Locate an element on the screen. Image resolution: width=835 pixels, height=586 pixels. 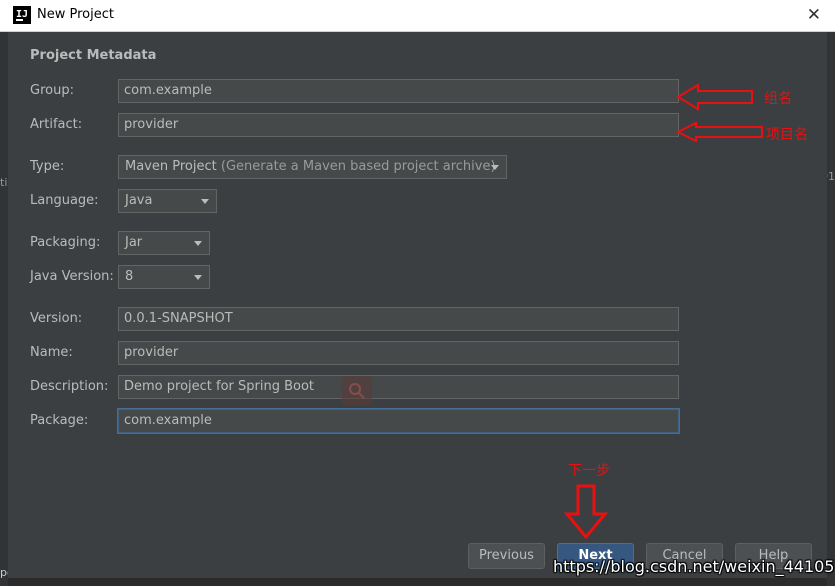
intellij-icon: IJ is located at coordinates (22, 15).